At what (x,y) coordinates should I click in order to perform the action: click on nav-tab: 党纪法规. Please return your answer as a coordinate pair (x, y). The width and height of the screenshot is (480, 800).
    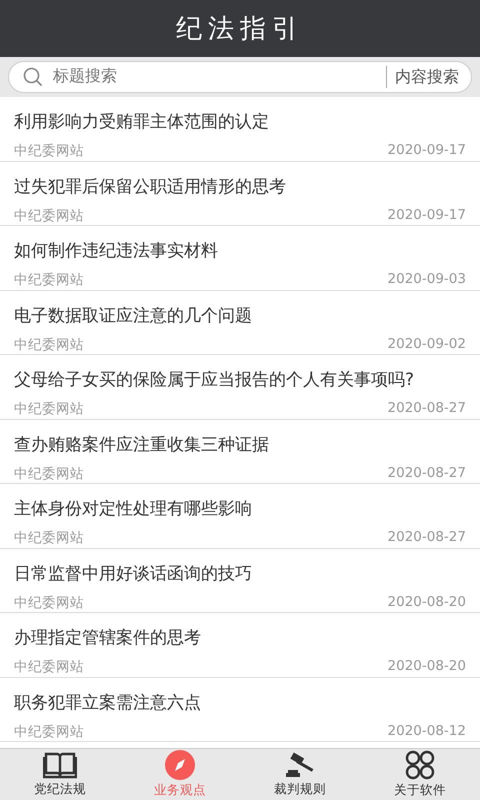
    Looking at the image, I should click on (60, 774).